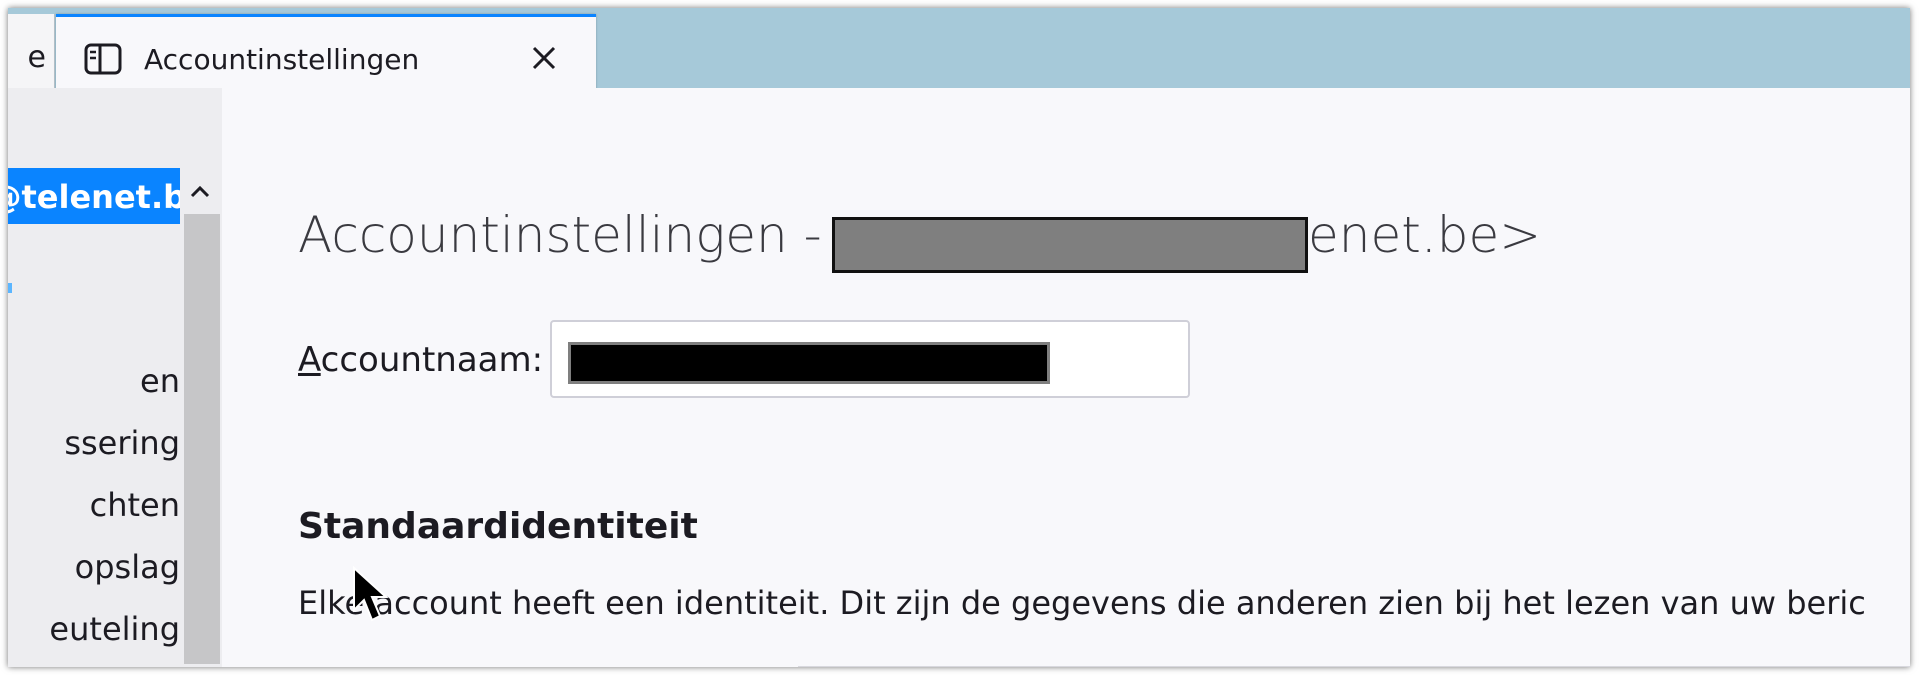 The height and width of the screenshot is (675, 1919). I want to click on sidebar-item-label: chten, so click(134, 505).